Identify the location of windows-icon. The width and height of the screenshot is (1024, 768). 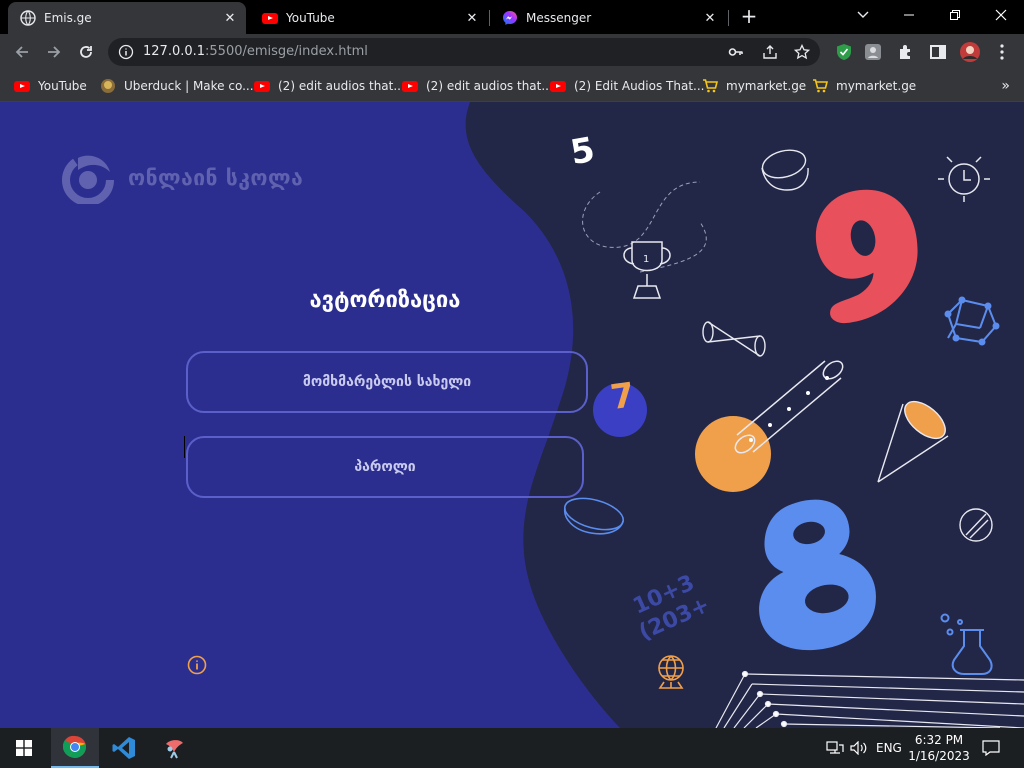
(24, 748).